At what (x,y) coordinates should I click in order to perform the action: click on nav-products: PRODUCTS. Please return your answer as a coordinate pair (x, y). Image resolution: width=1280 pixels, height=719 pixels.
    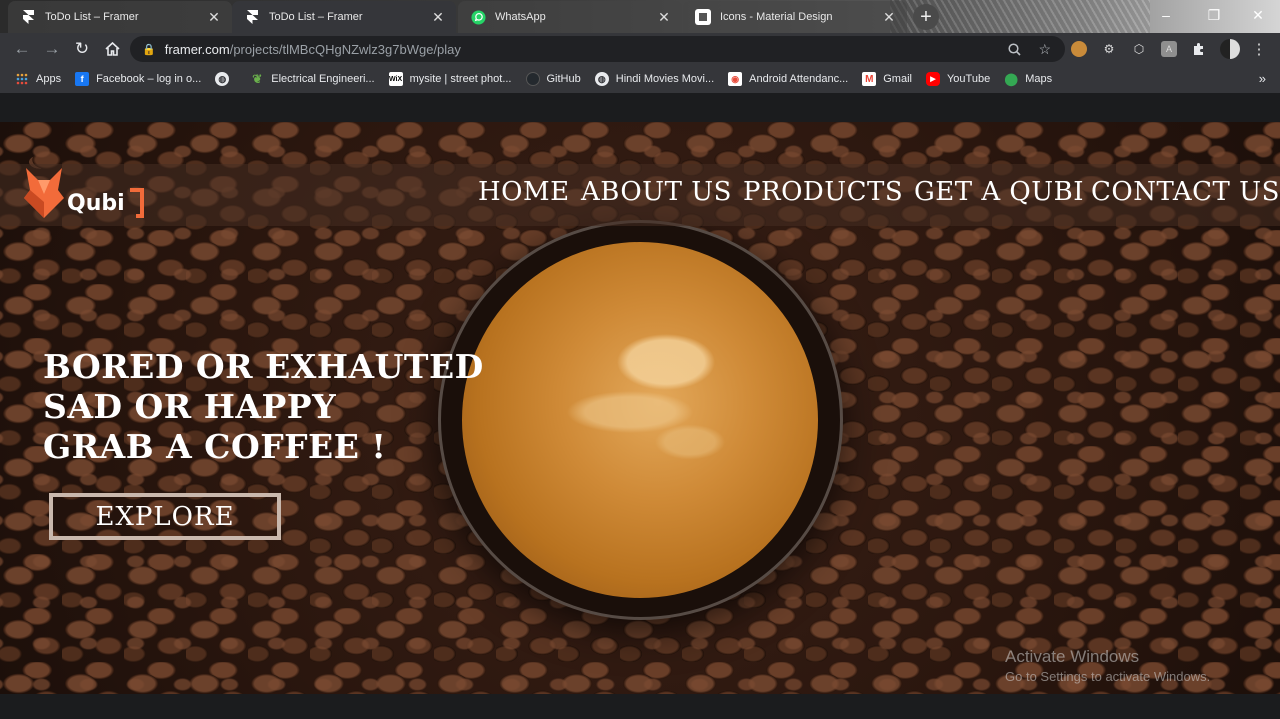
    Looking at the image, I should click on (823, 192).